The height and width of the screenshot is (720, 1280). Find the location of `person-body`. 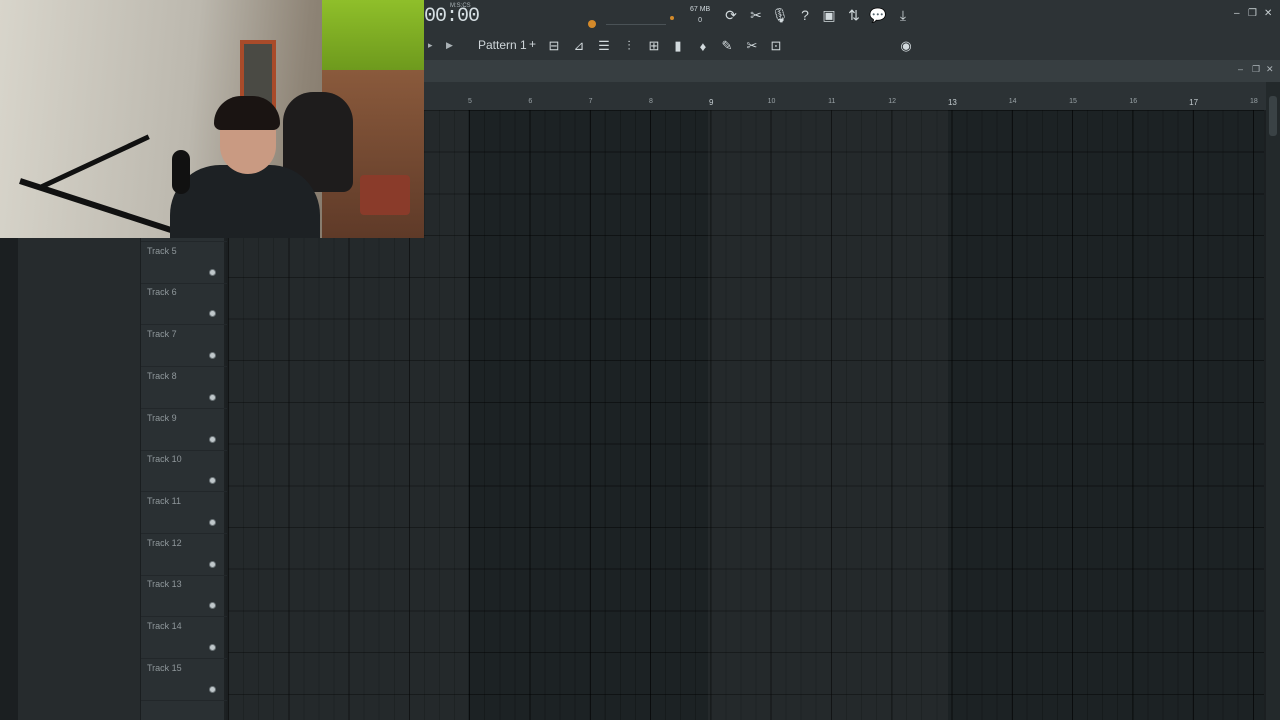

person-body is located at coordinates (245, 201).